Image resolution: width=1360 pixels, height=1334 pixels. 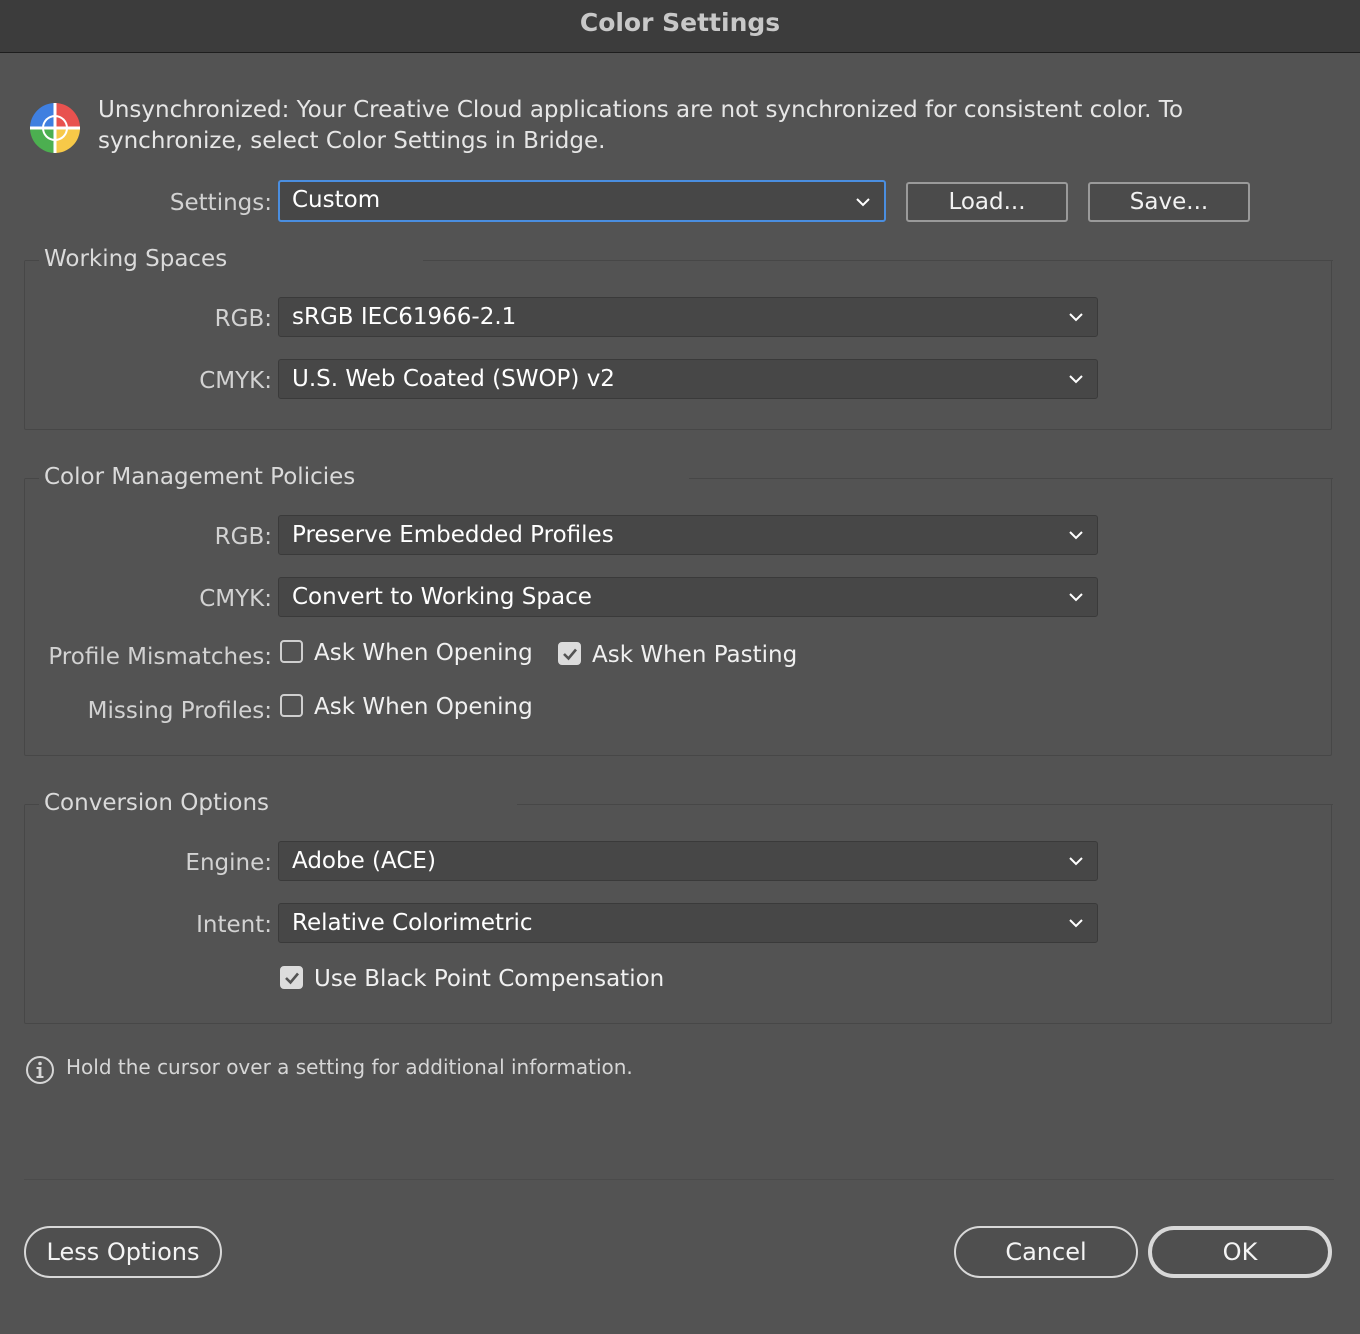 What do you see at coordinates (220, 203) in the screenshot?
I see `settings-label: Settings:` at bounding box center [220, 203].